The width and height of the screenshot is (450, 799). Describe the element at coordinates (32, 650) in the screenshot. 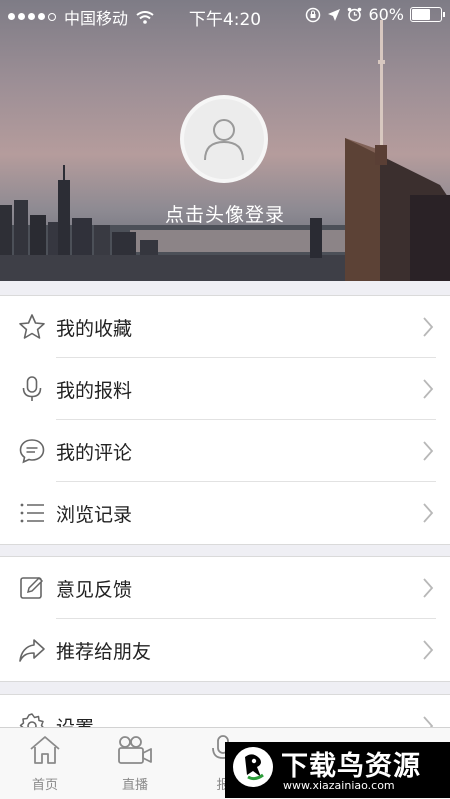

I see `share-arrow-icon` at that location.